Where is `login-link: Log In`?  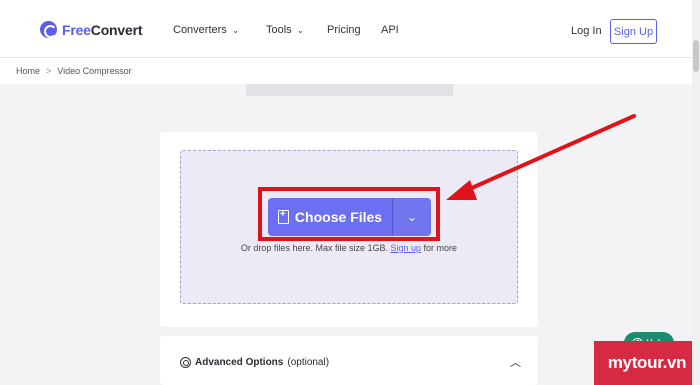 login-link: Log In is located at coordinates (586, 31).